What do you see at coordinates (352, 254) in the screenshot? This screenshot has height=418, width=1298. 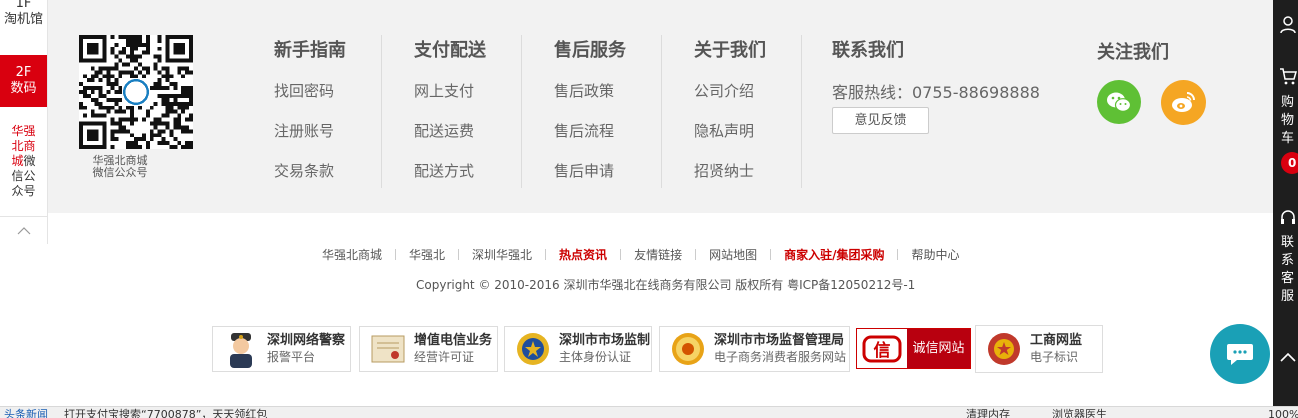 I see `bottom-link: 华强北商城` at bounding box center [352, 254].